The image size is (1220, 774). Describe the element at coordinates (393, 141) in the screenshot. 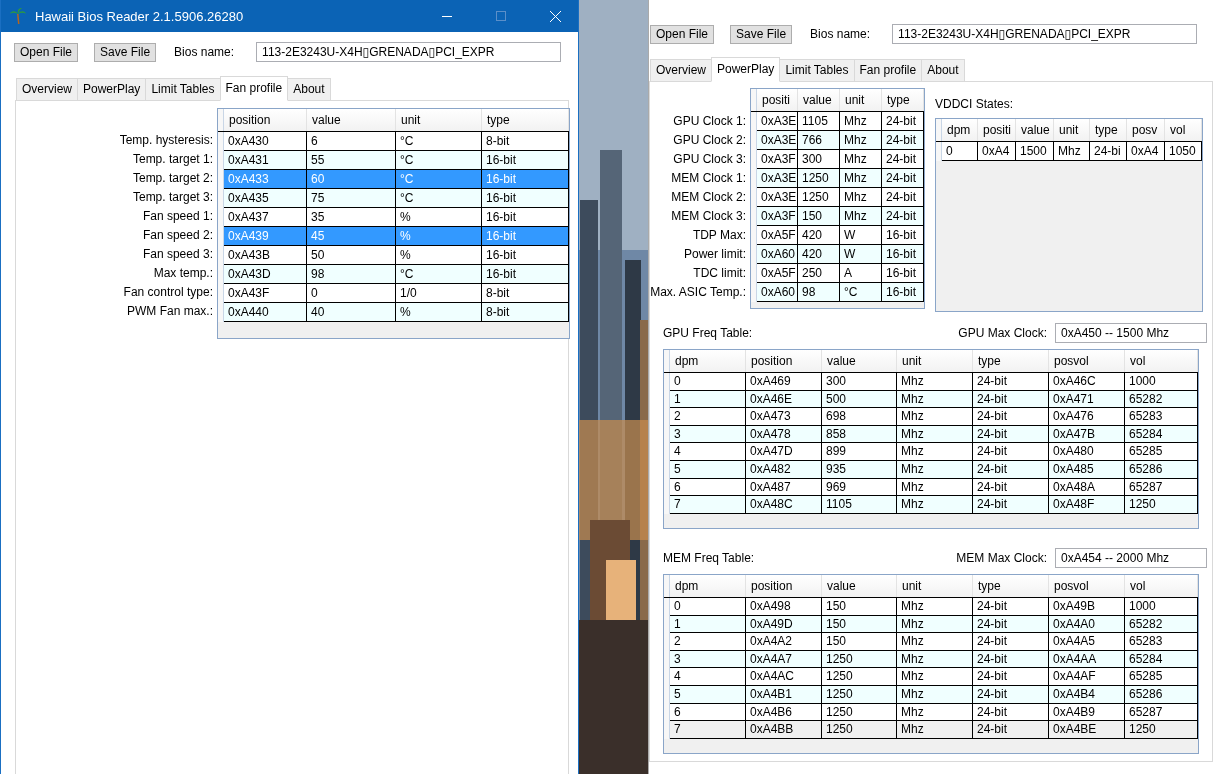

I see `table-row: 0xA430 6 °C 8-bit` at that location.